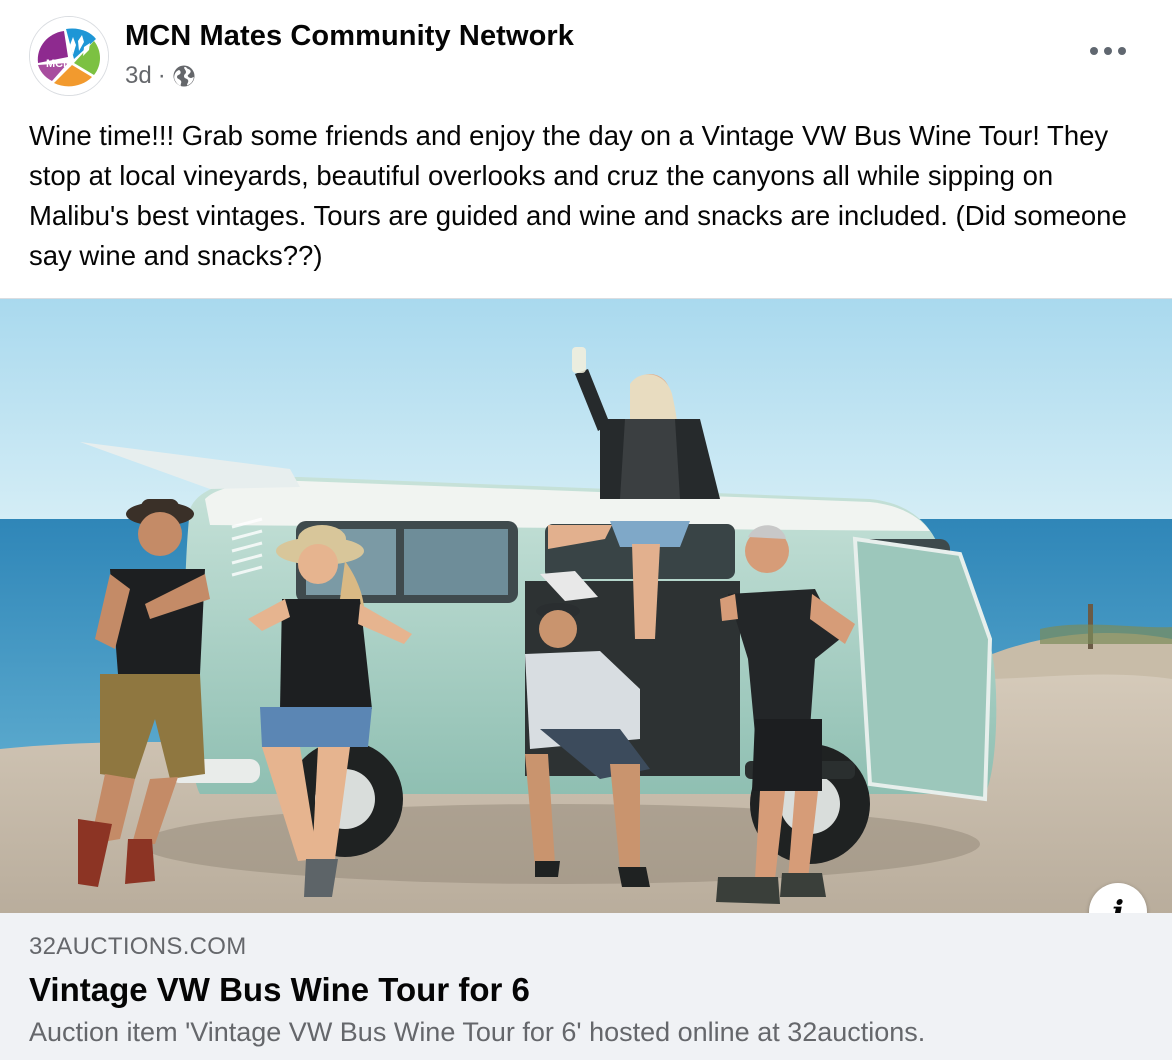 This screenshot has width=1172, height=1060. What do you see at coordinates (279, 990) in the screenshot?
I see `link-title: Vintage VW Bus Wine Tour for 6` at bounding box center [279, 990].